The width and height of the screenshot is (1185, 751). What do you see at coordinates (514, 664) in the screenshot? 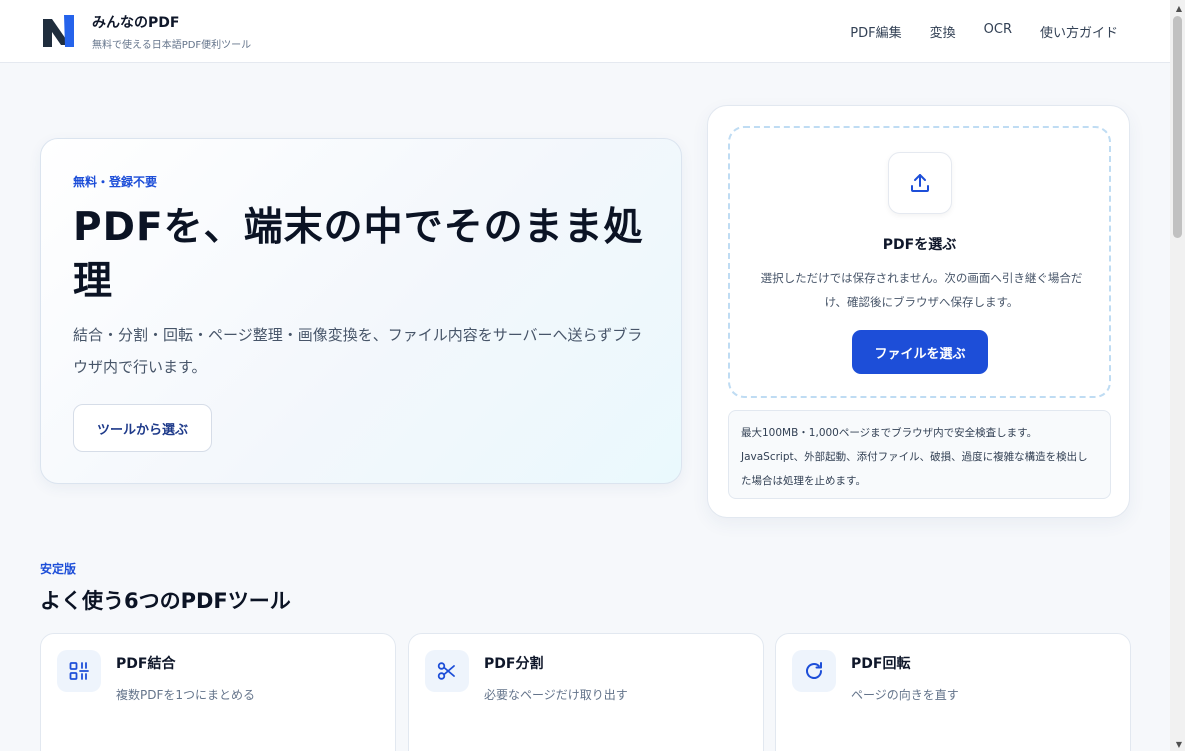
I see `tool-name: PDF分割` at bounding box center [514, 664].